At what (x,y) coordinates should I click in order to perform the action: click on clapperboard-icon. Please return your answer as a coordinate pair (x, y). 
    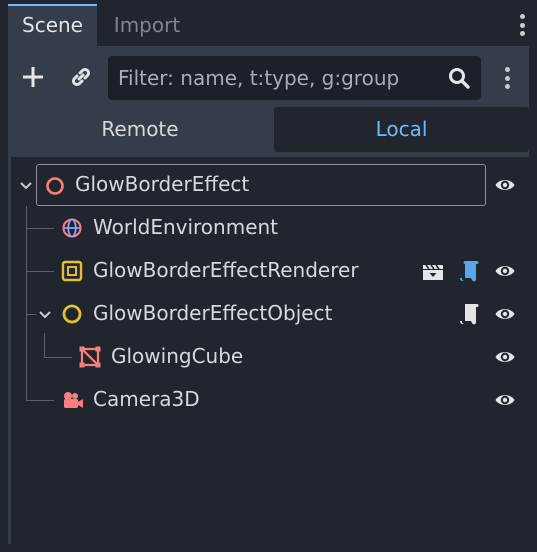
    Looking at the image, I should click on (433, 271).